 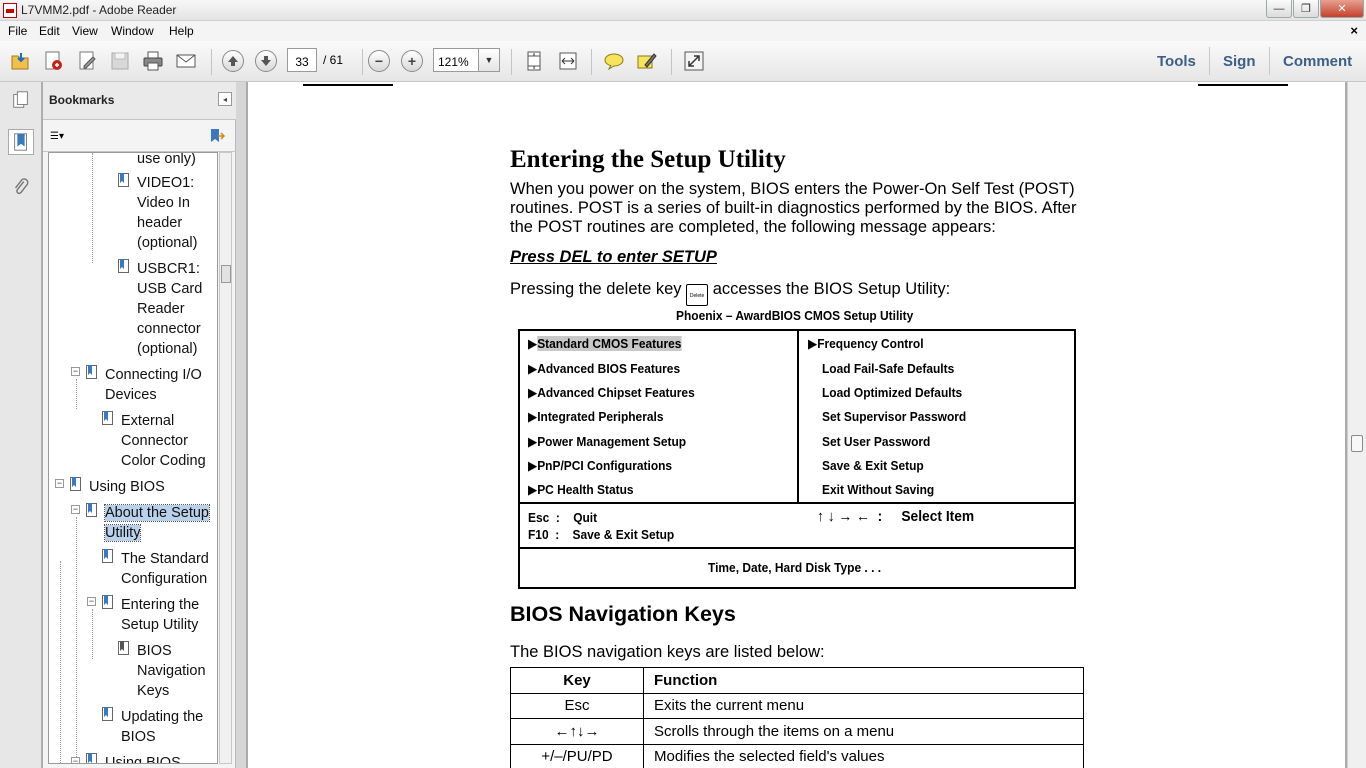 I want to click on collapse-panel-button: ◂, so click(x=225, y=99).